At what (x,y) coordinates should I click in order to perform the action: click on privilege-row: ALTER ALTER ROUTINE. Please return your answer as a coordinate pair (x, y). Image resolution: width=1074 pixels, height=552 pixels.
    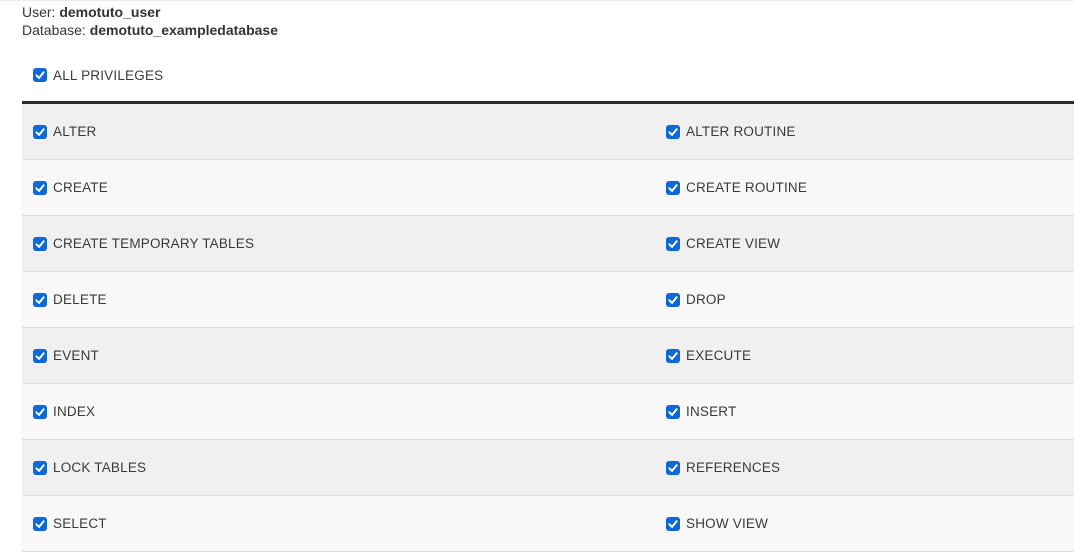
    Looking at the image, I should click on (548, 132).